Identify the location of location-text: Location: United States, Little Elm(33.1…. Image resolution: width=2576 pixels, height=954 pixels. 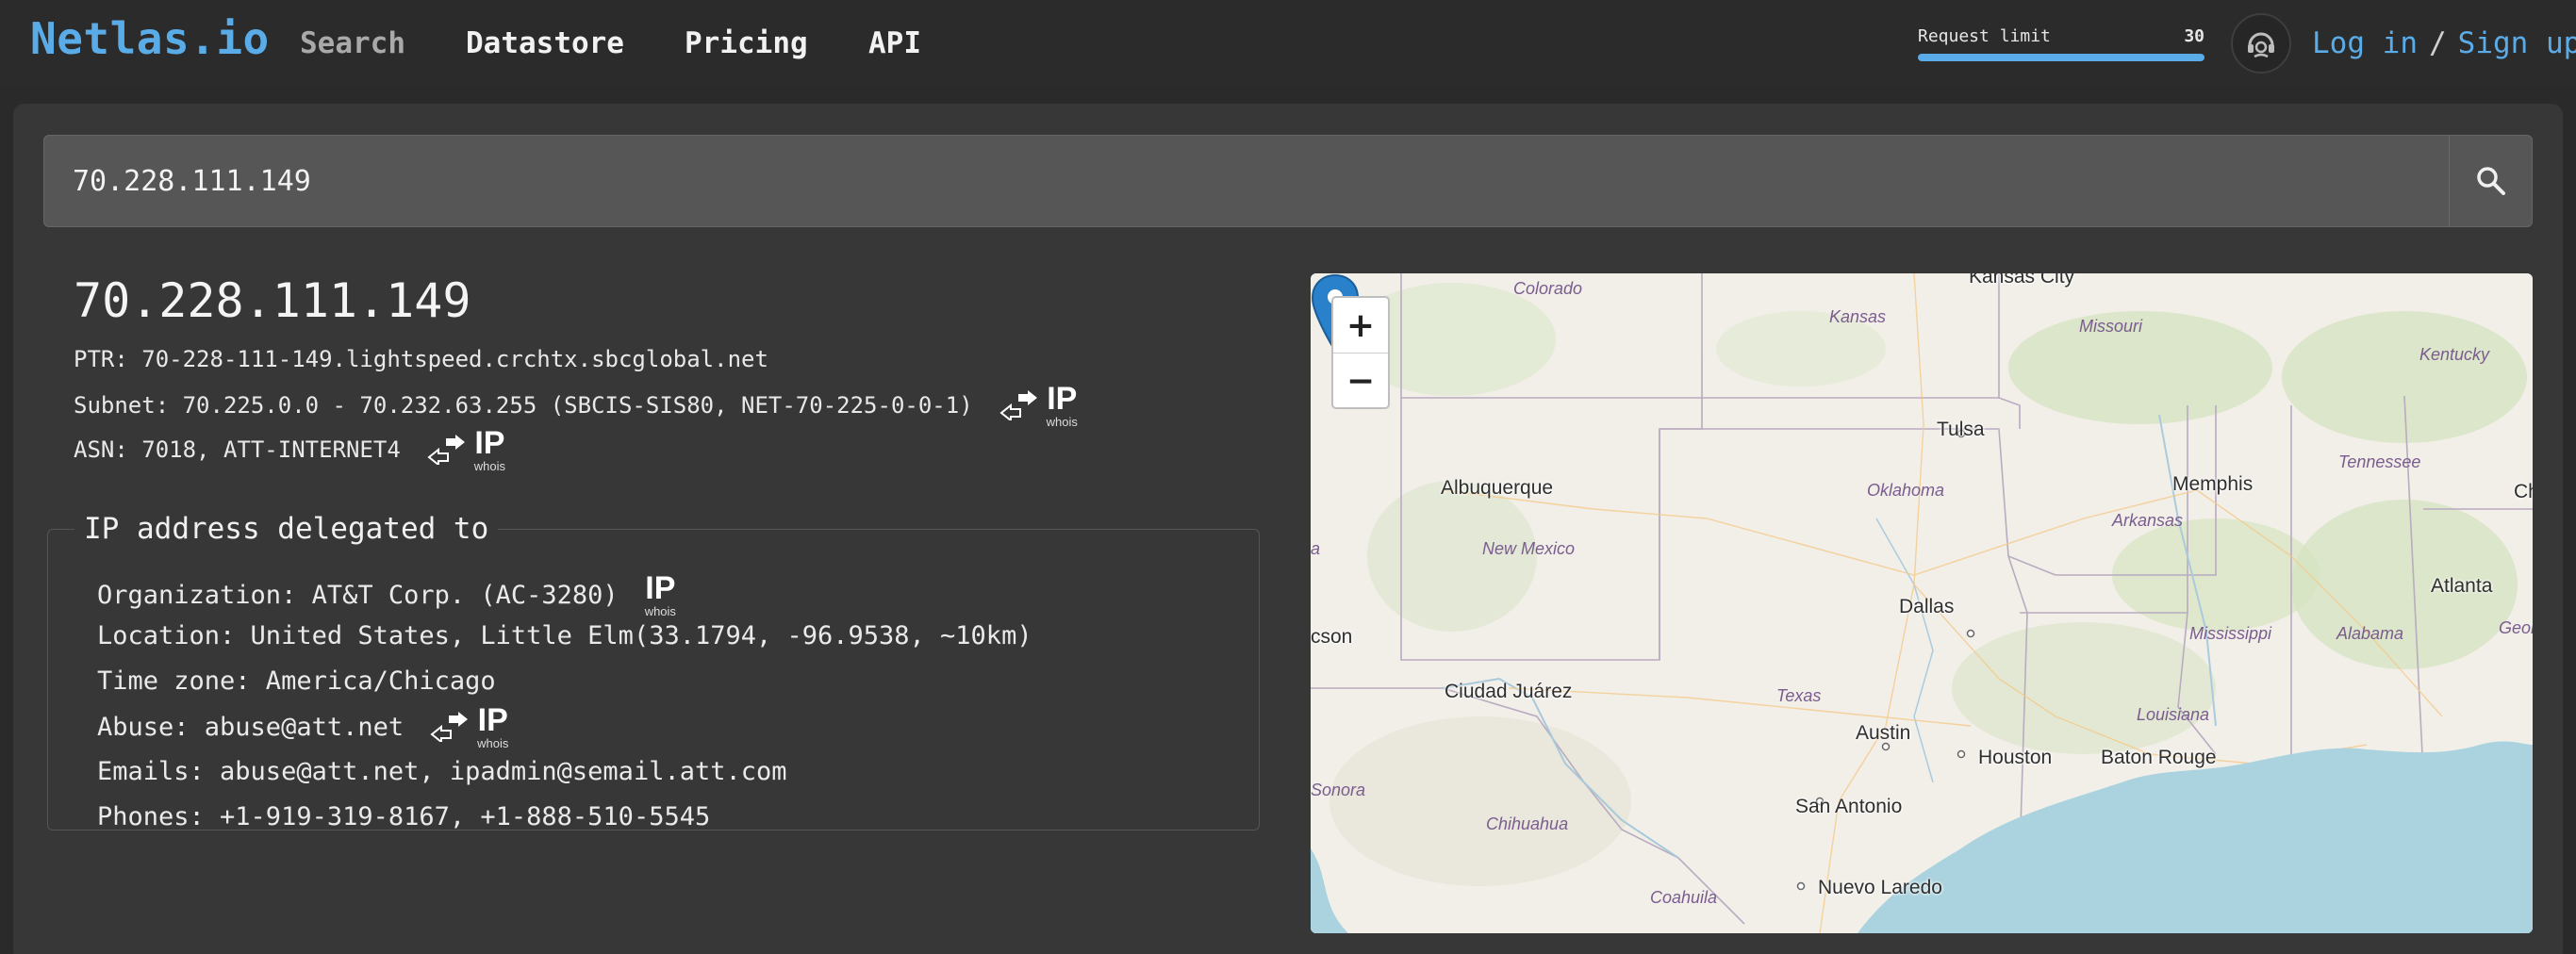
(564, 635).